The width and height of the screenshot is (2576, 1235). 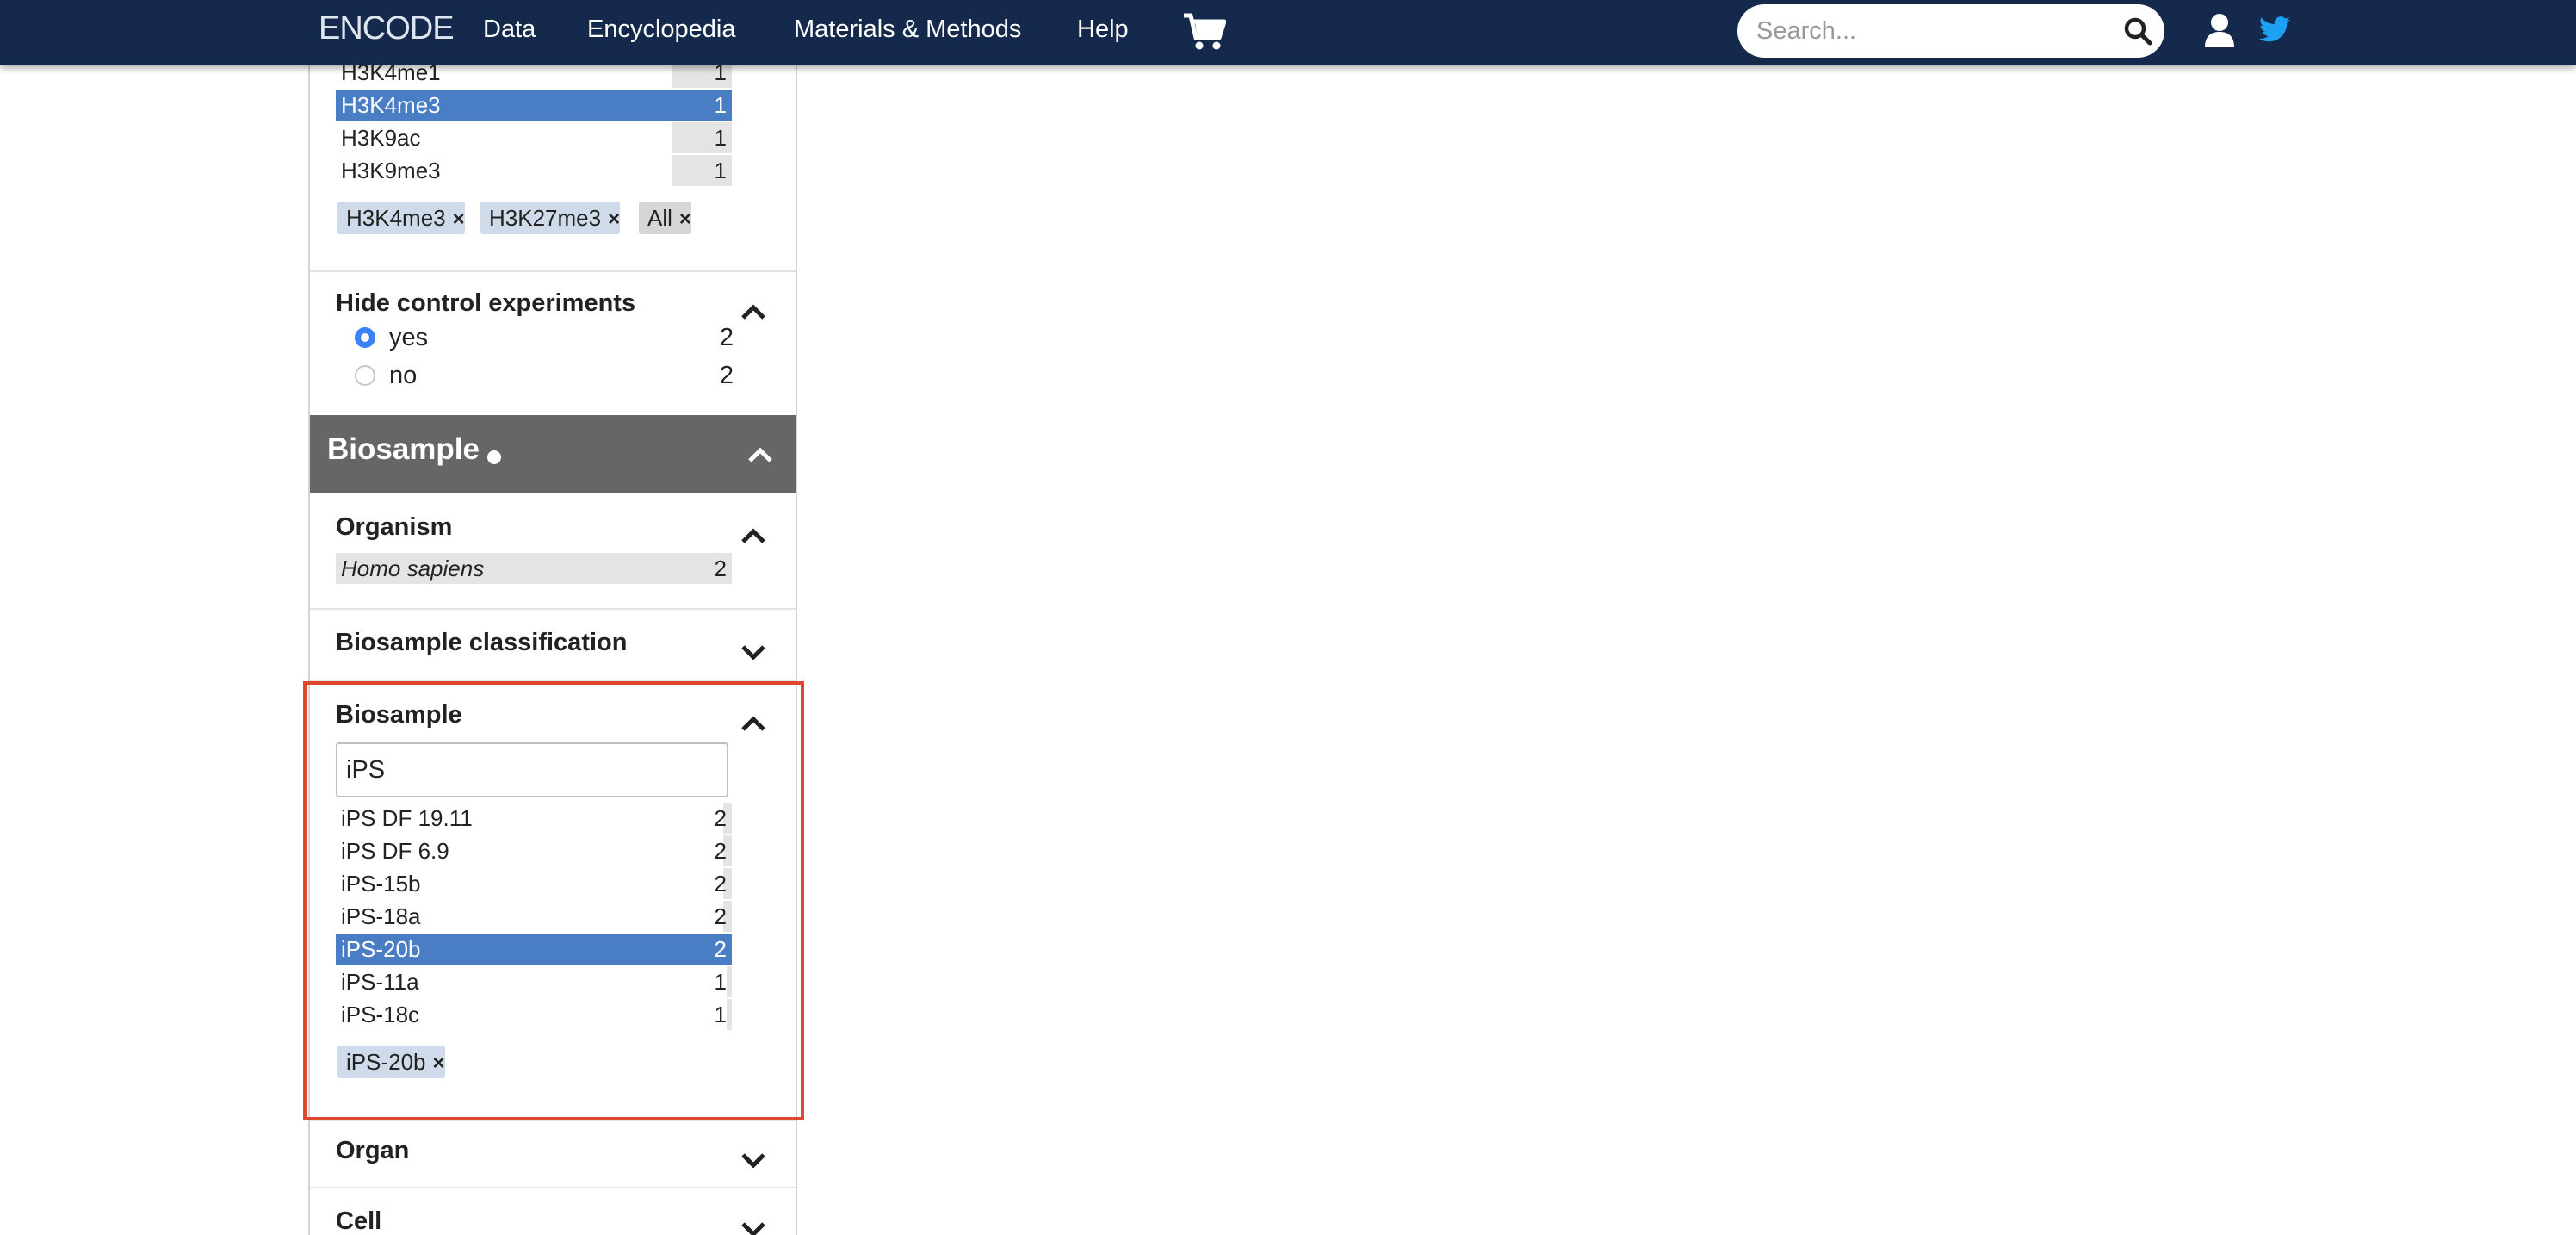 What do you see at coordinates (2137, 31) in the screenshot?
I see `search-icon` at bounding box center [2137, 31].